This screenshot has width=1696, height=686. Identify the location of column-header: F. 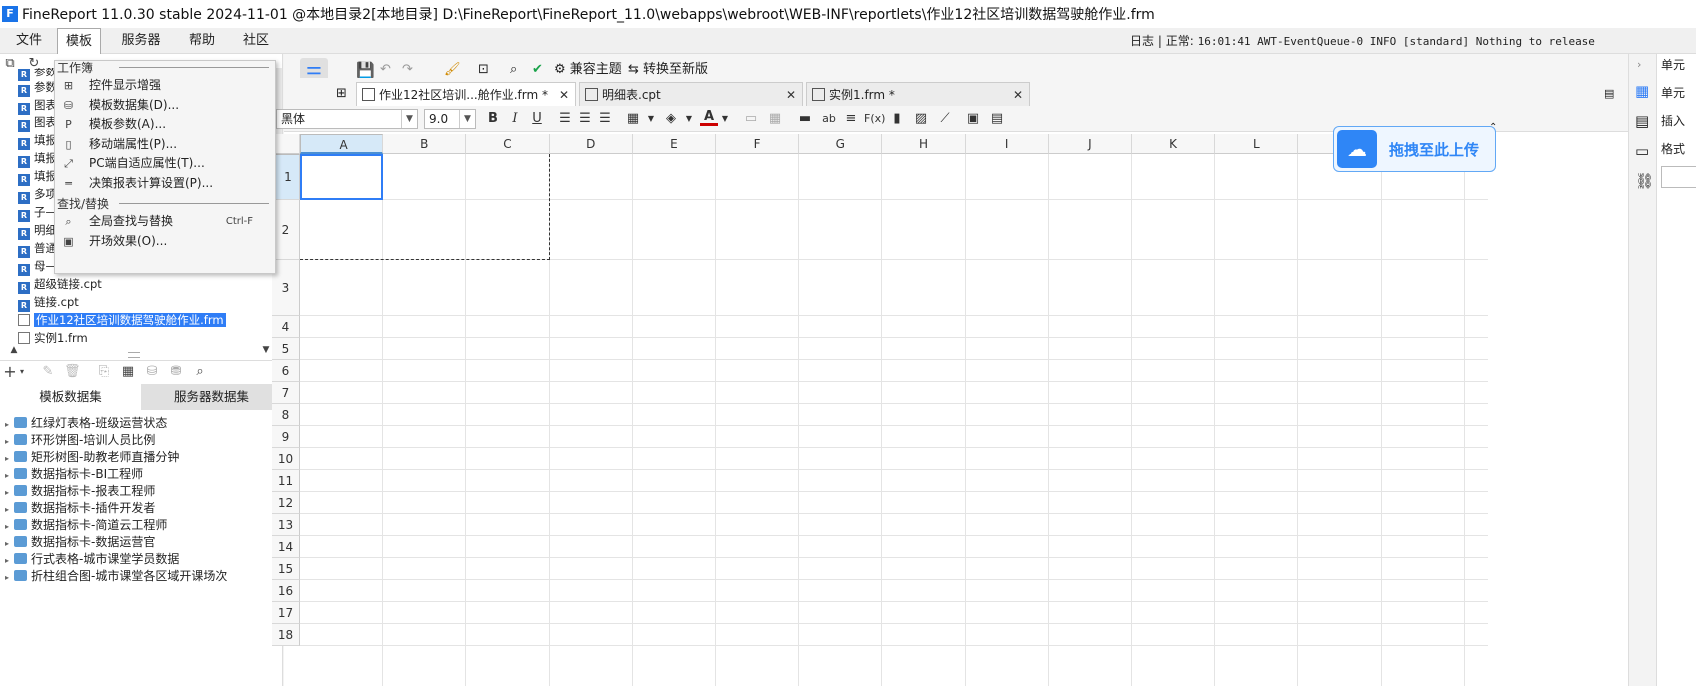
(758, 144).